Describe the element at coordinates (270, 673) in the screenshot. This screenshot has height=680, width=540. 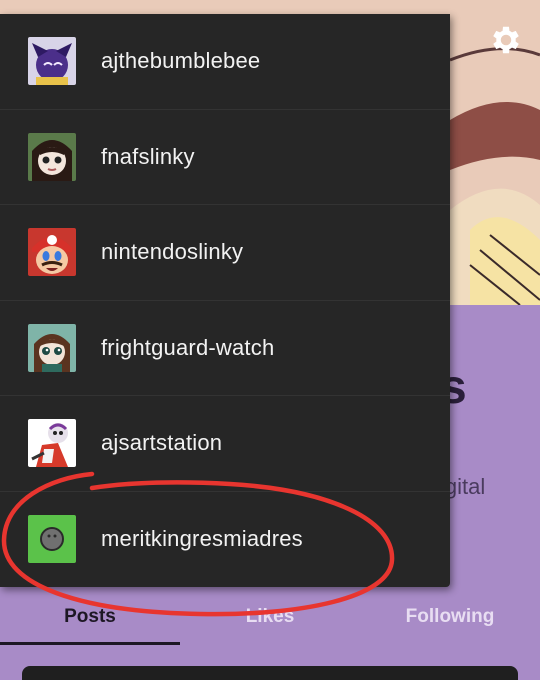
I see `post-card` at that location.